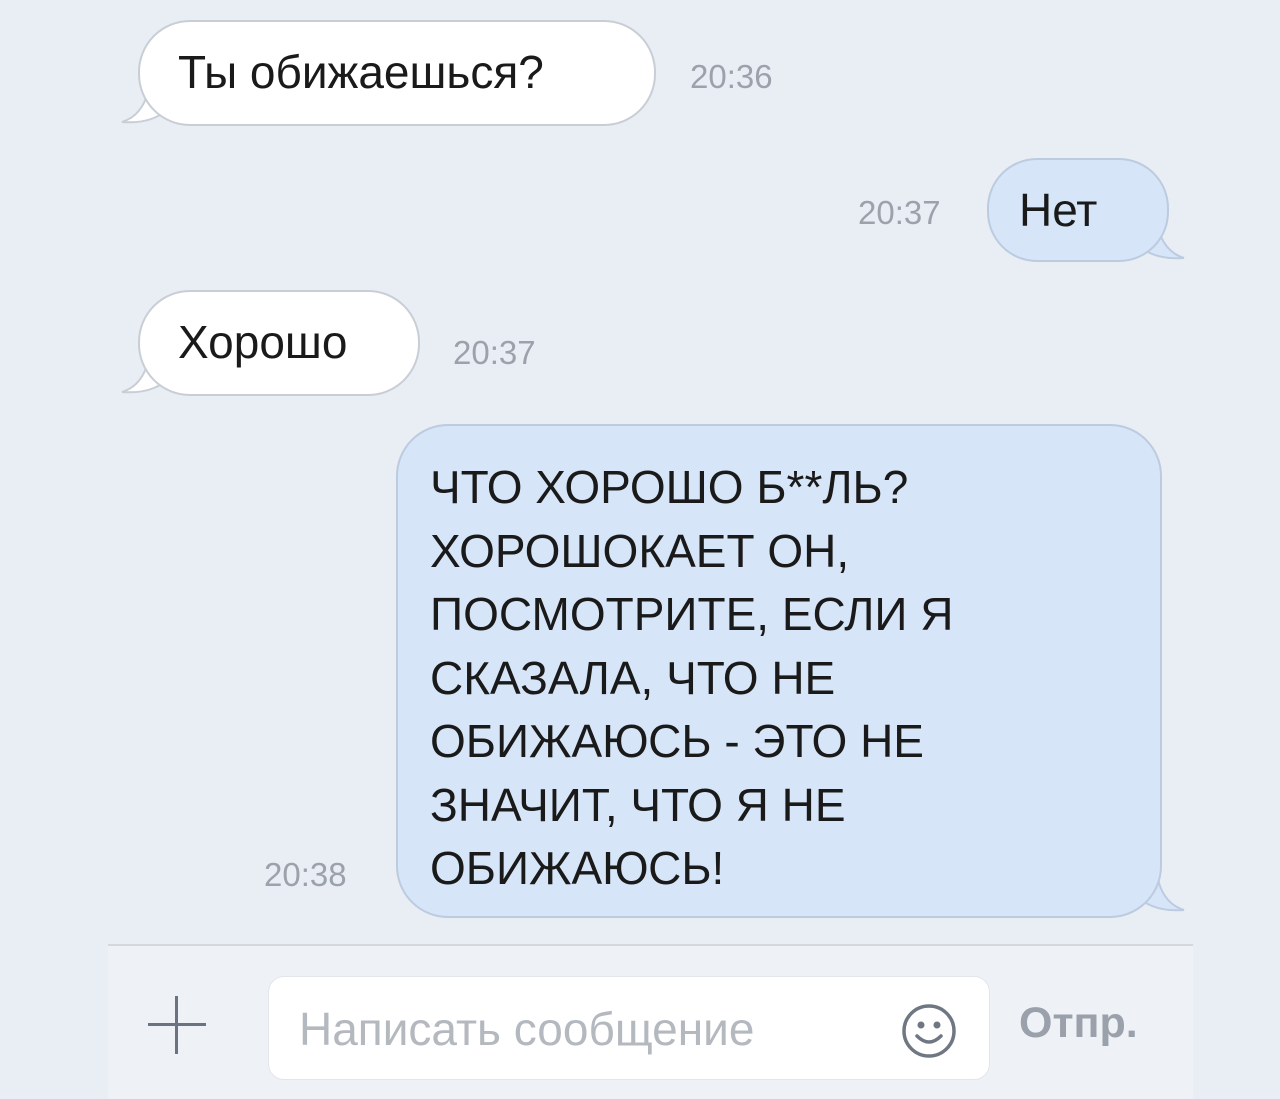 This screenshot has height=1099, width=1280. Describe the element at coordinates (177, 1025) in the screenshot. I see `plus-icon` at that location.